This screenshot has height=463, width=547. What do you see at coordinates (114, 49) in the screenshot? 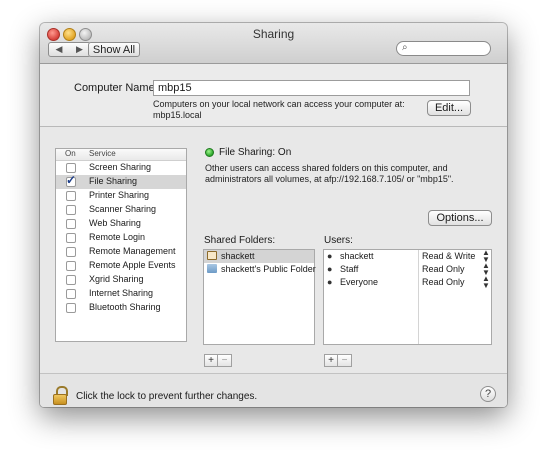
I see `show-all-button: Show All` at bounding box center [114, 49].